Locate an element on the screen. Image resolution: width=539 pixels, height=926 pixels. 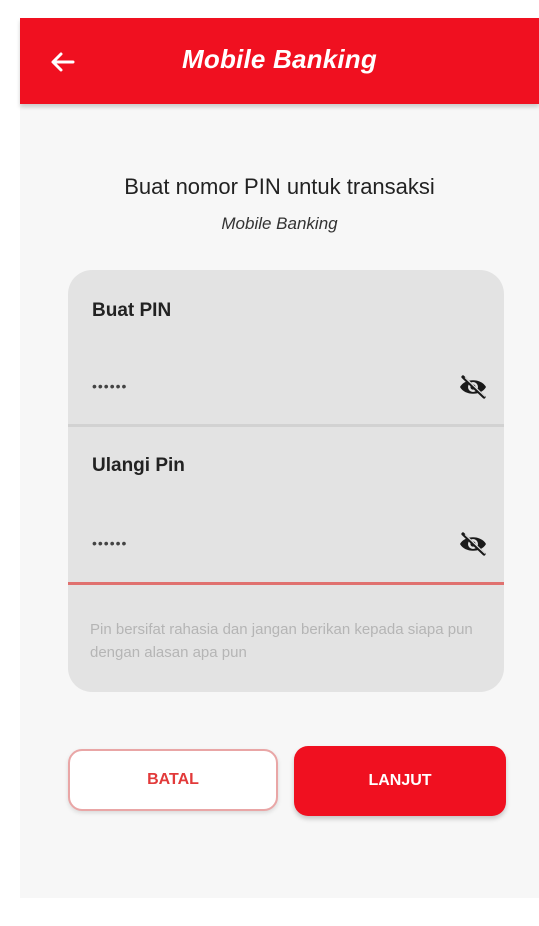
cancel-button: BATAL is located at coordinates (173, 780).